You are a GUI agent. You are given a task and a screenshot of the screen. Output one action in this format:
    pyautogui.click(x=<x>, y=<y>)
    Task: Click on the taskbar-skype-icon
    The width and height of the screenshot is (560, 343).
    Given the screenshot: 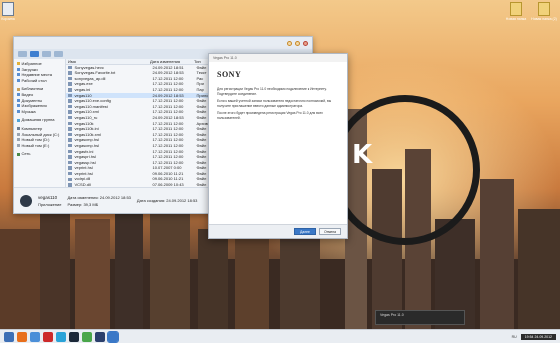 What is the action you would take?
    pyautogui.click(x=61, y=336)
    